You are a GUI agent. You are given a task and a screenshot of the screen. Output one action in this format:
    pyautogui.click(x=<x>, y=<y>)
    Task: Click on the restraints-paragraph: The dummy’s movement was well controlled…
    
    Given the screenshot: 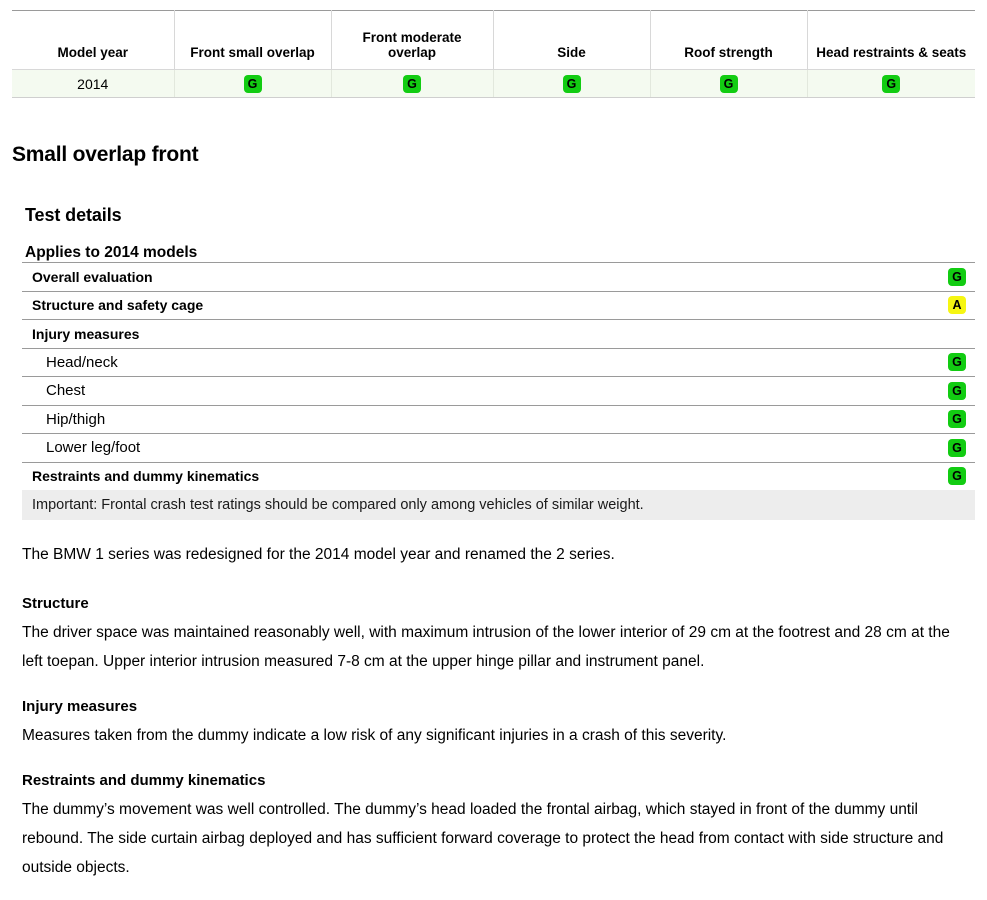 What is the action you would take?
    pyautogui.click(x=483, y=838)
    